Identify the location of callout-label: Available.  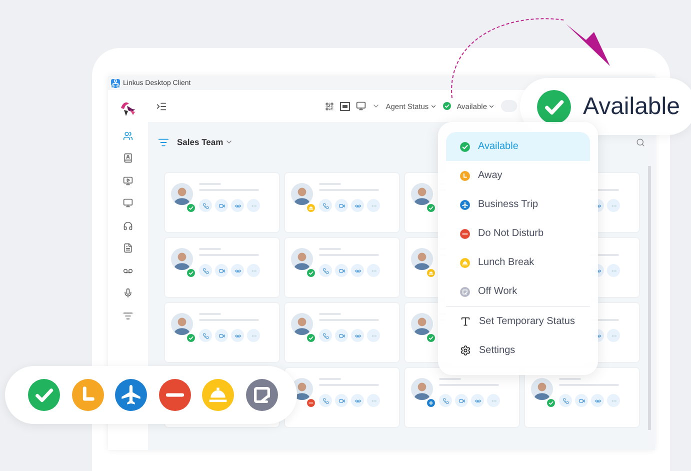
(631, 106).